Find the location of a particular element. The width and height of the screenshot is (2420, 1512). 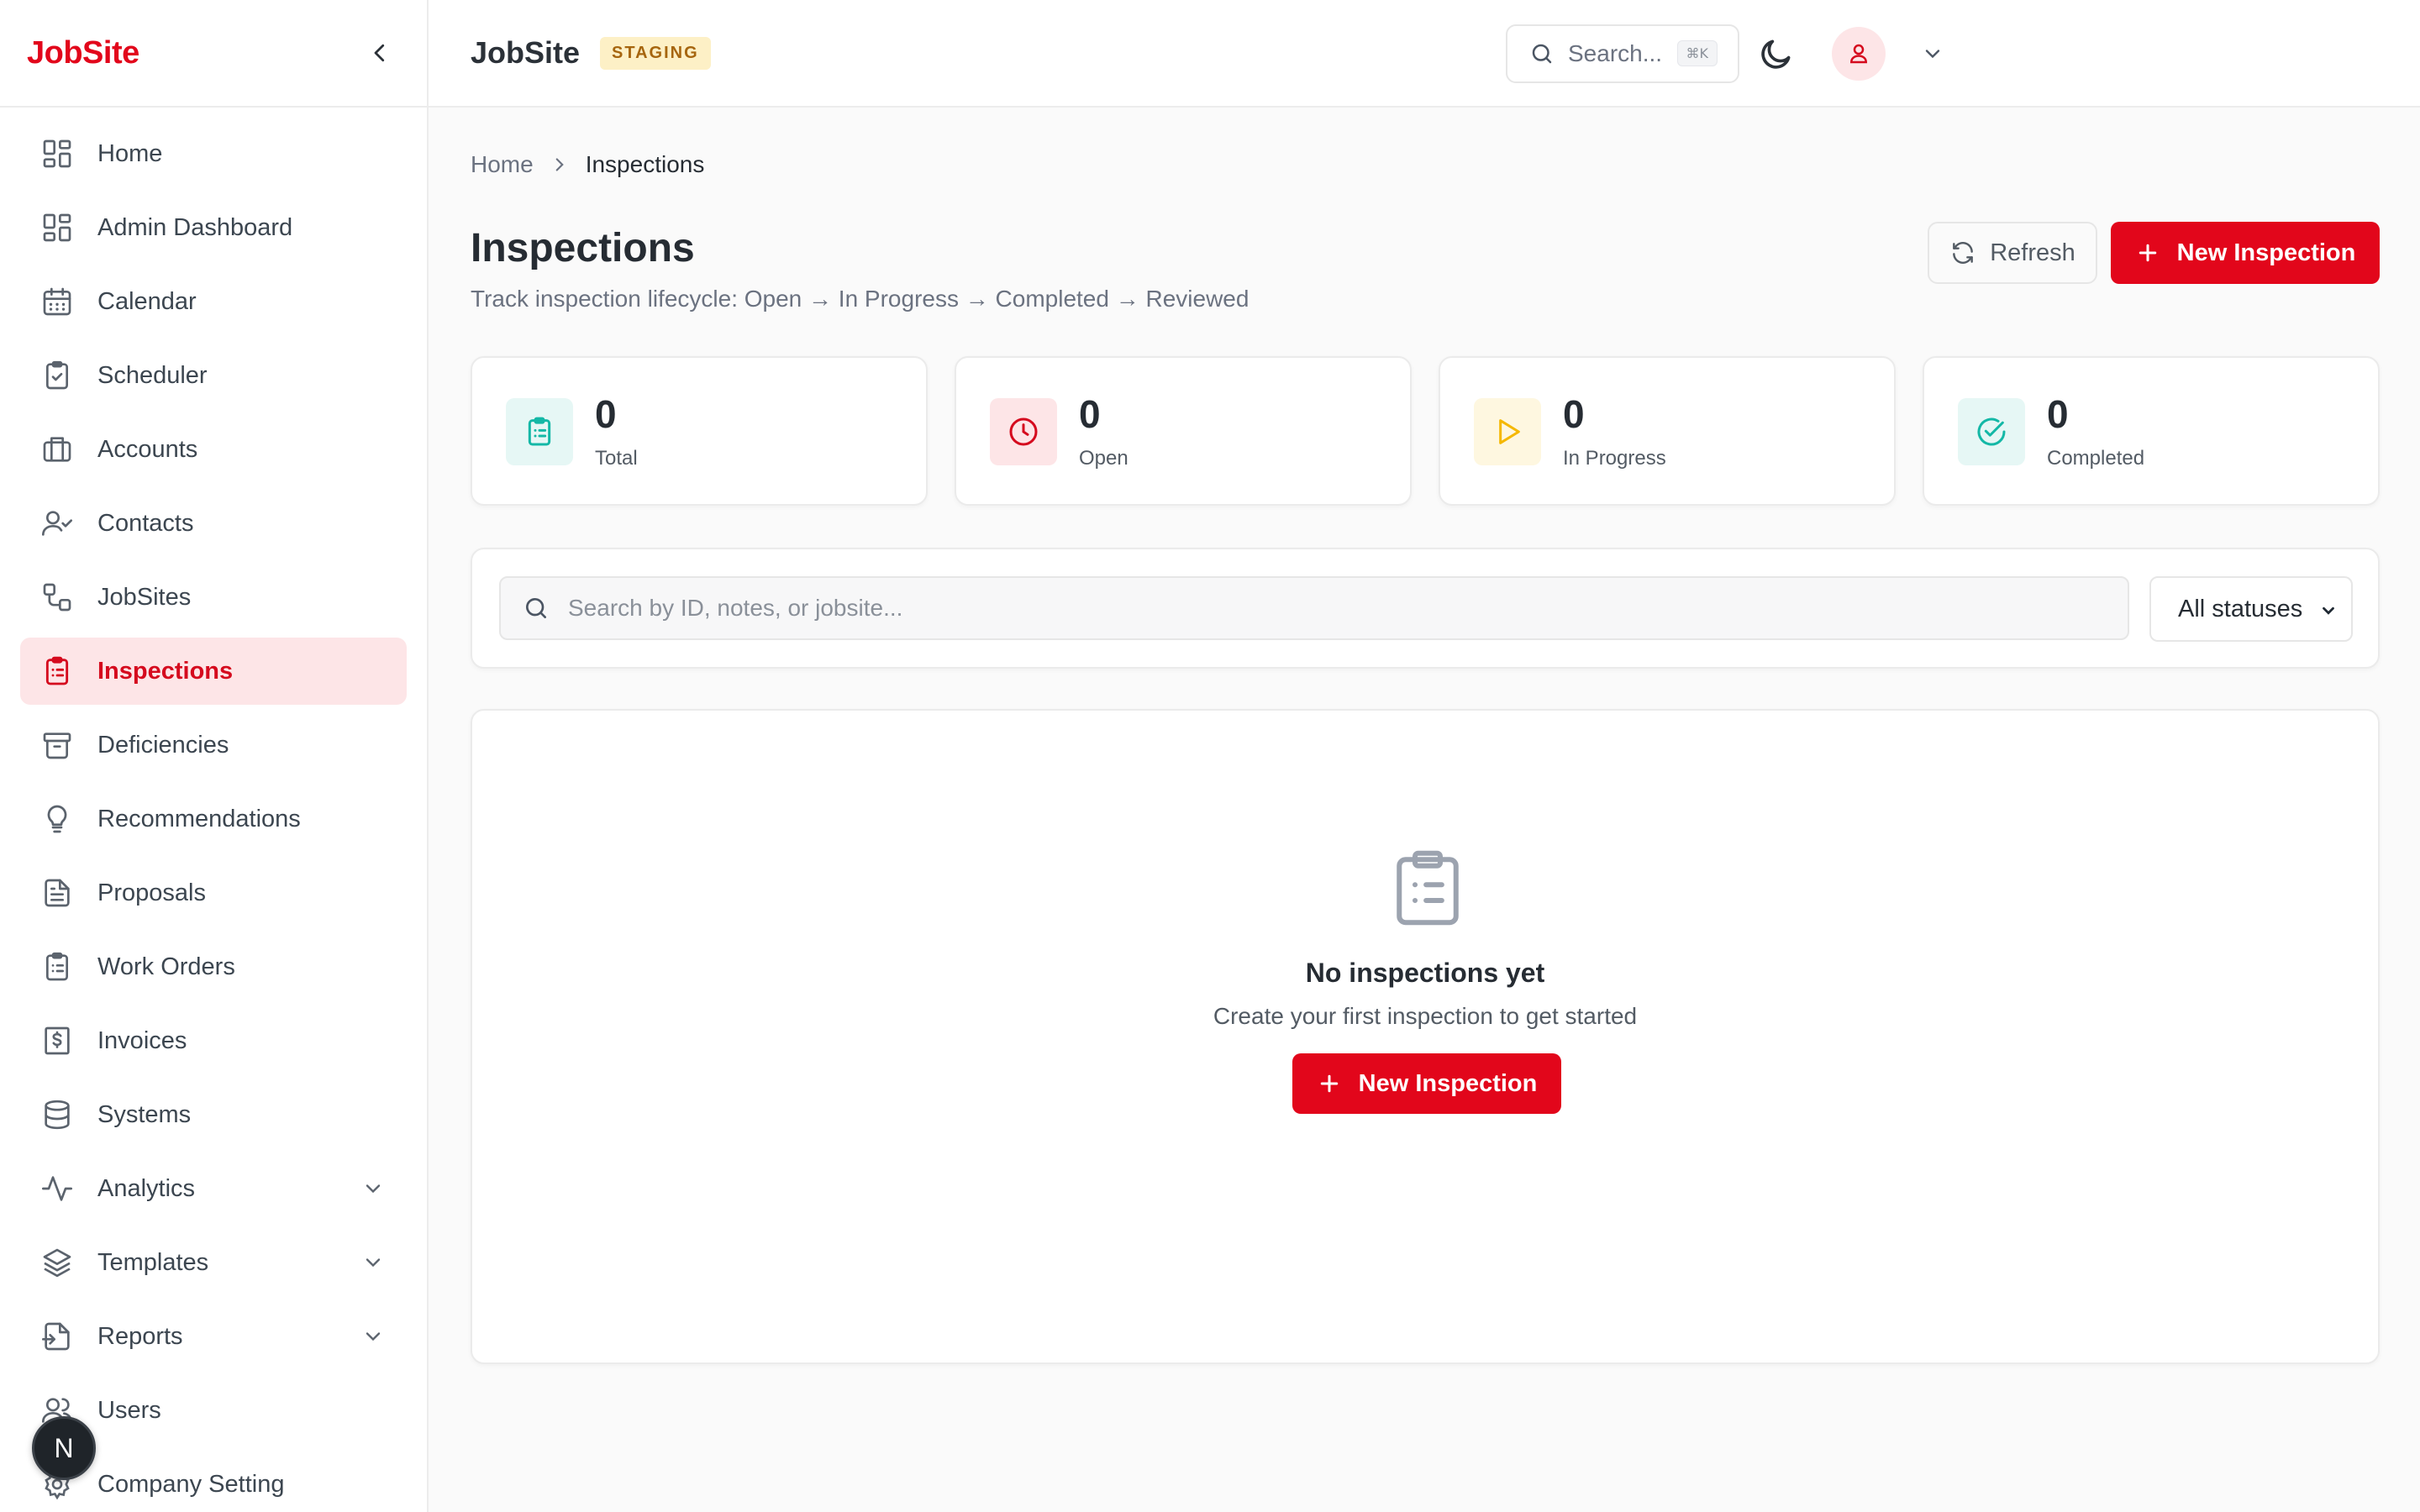

stat-label: Total is located at coordinates (616, 458).